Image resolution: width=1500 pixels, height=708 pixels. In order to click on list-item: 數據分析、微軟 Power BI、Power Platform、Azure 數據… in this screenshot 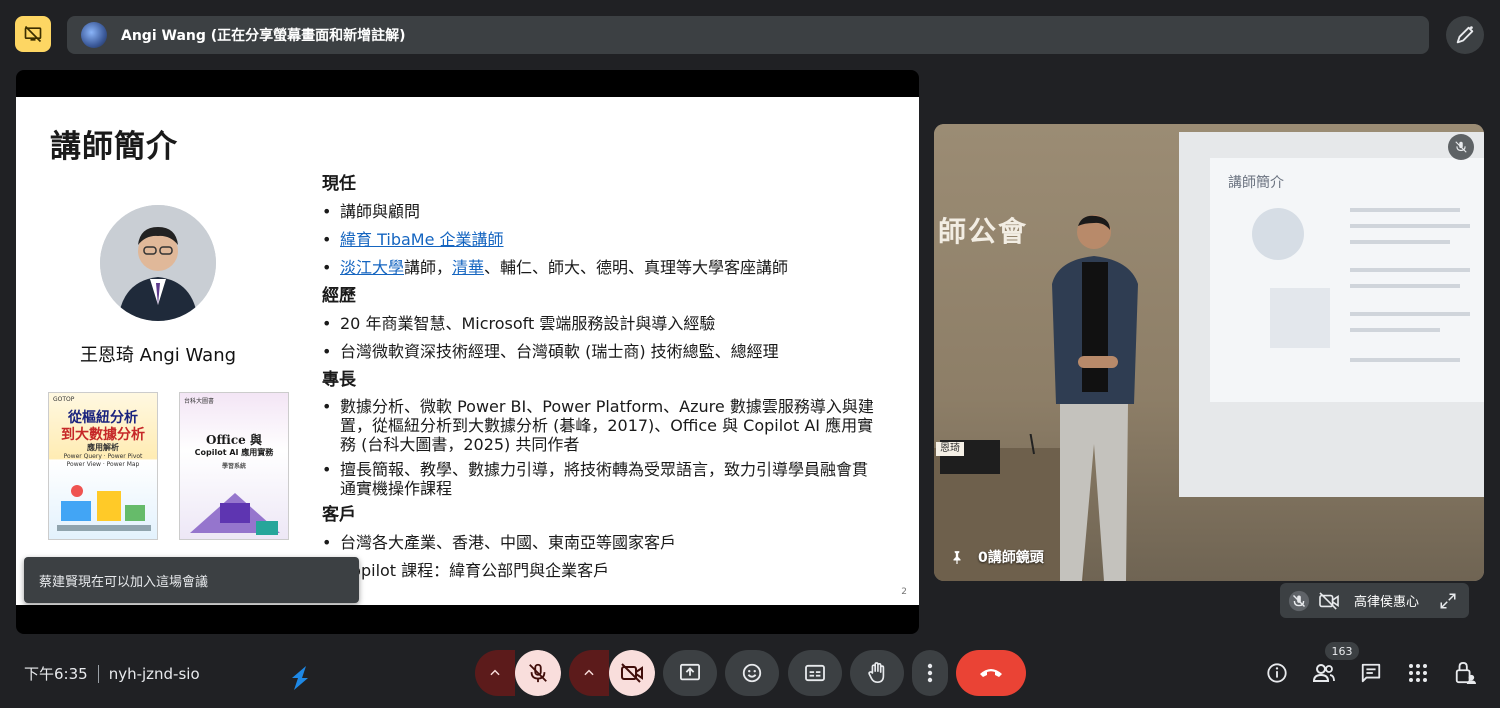, I will do `click(602, 425)`.